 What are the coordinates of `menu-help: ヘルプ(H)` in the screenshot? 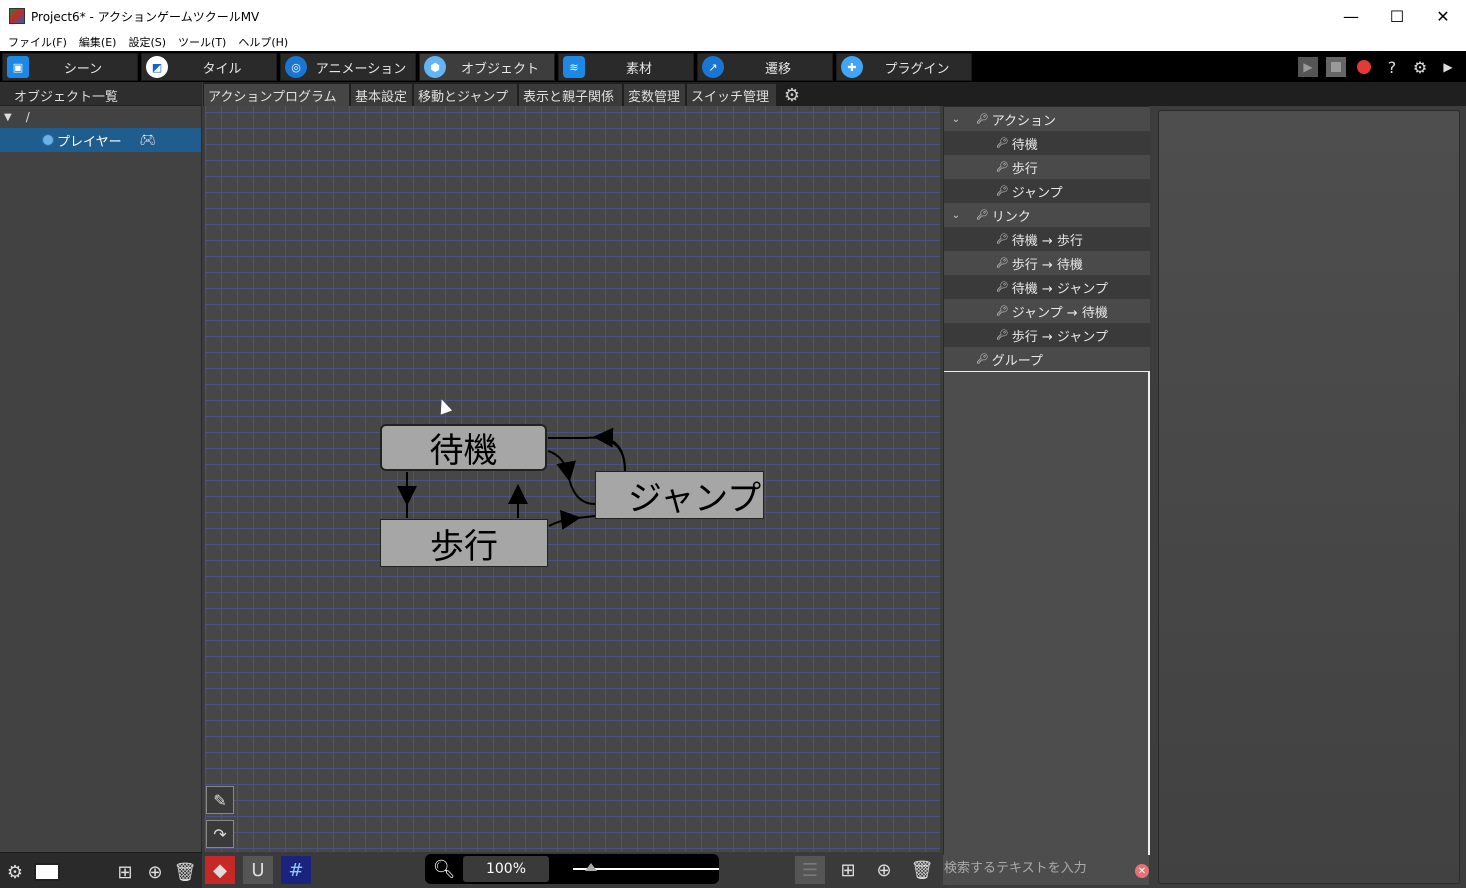 It's located at (265, 42).